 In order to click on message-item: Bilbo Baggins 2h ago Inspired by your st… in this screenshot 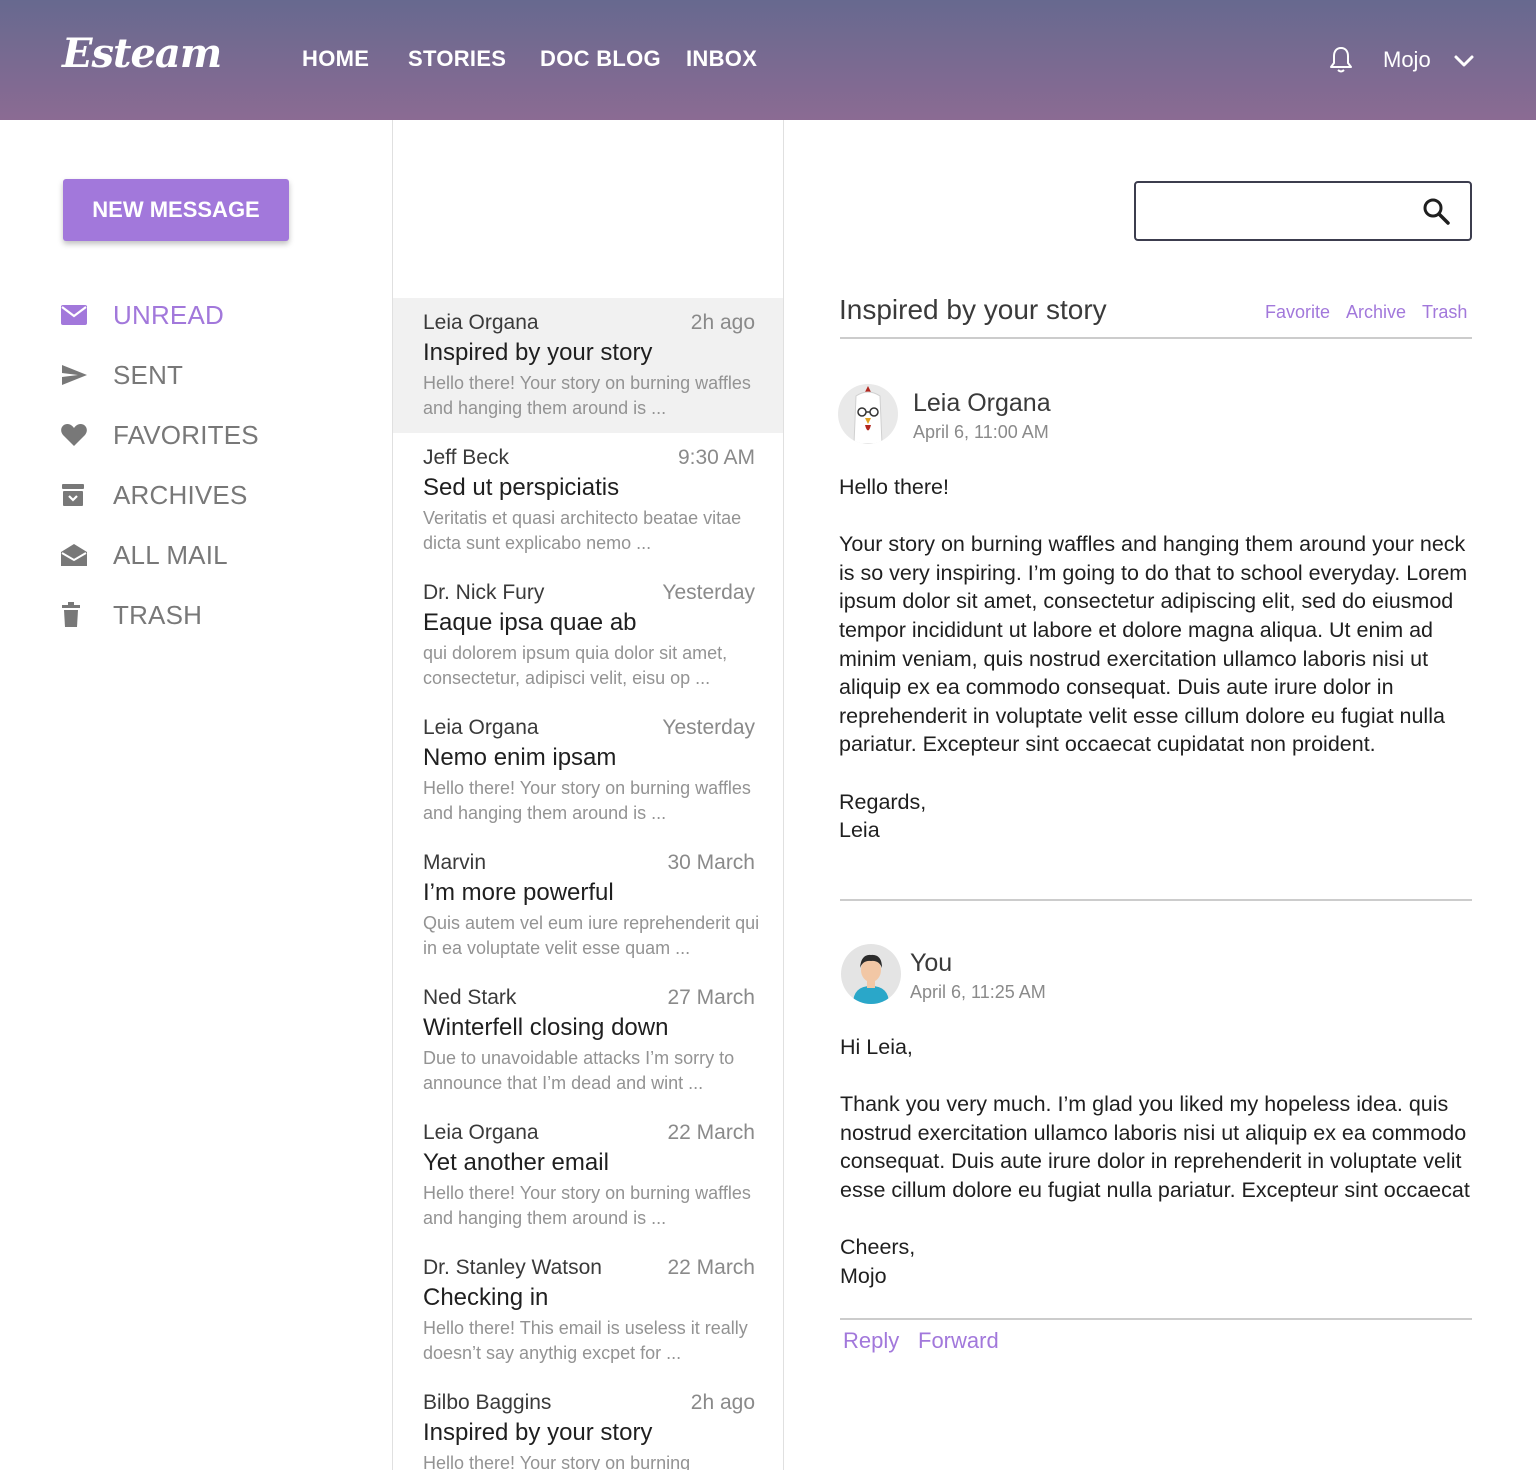, I will do `click(588, 1424)`.